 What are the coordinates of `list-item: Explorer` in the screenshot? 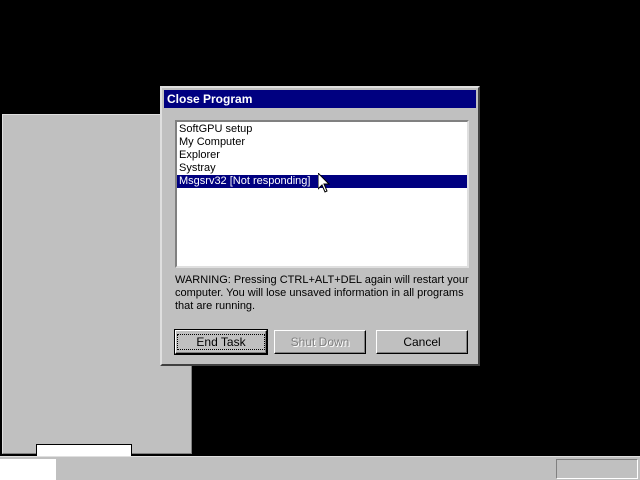 It's located at (322, 155).